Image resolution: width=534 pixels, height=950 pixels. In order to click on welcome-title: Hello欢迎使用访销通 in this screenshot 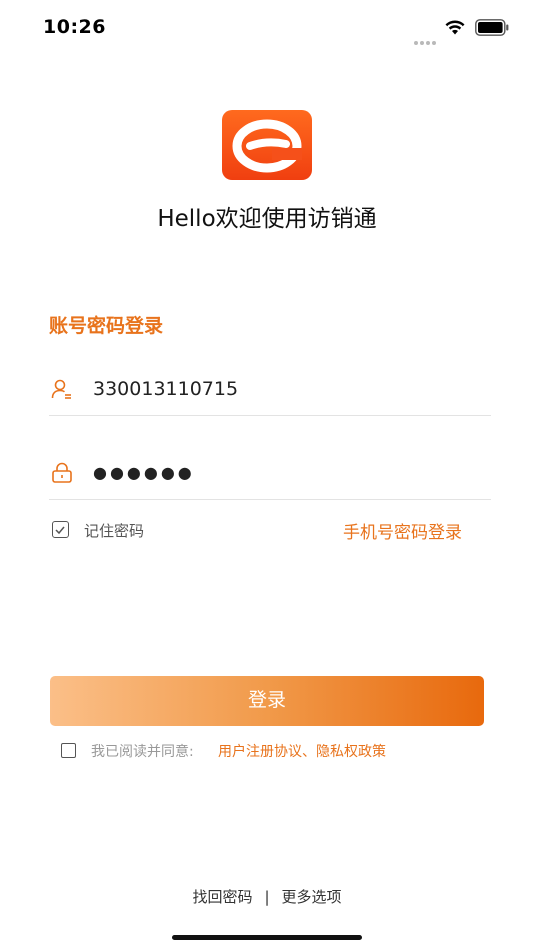, I will do `click(267, 219)`.